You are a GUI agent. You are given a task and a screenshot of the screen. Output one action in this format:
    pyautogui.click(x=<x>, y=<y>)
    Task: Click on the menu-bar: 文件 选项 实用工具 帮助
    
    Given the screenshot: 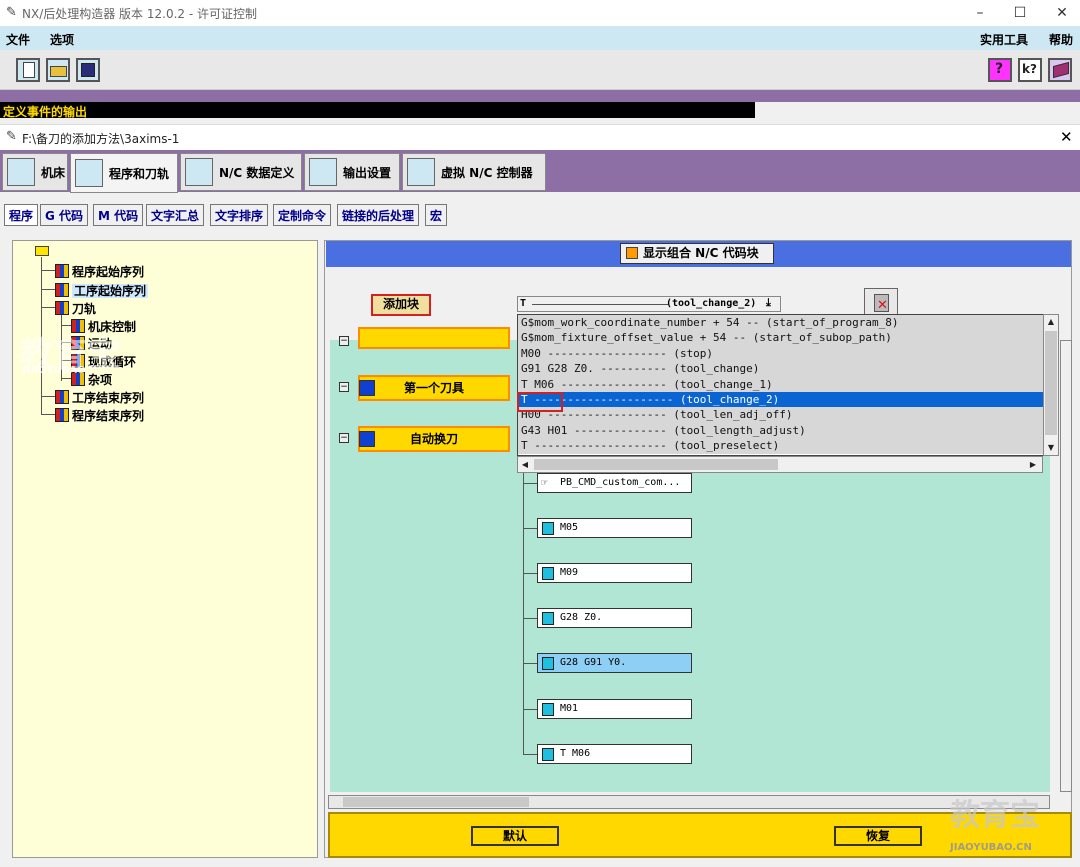 What is the action you would take?
    pyautogui.click(x=540, y=38)
    